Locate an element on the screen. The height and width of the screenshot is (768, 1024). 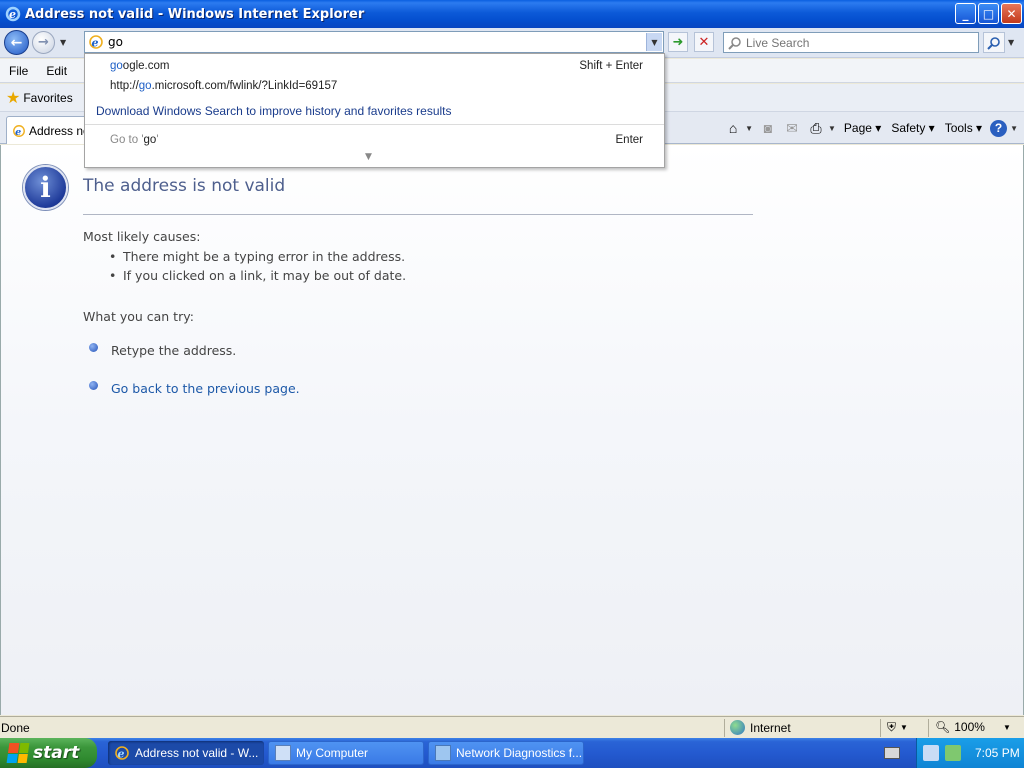
shield-icon: ⛨ is located at coordinates (892, 727).